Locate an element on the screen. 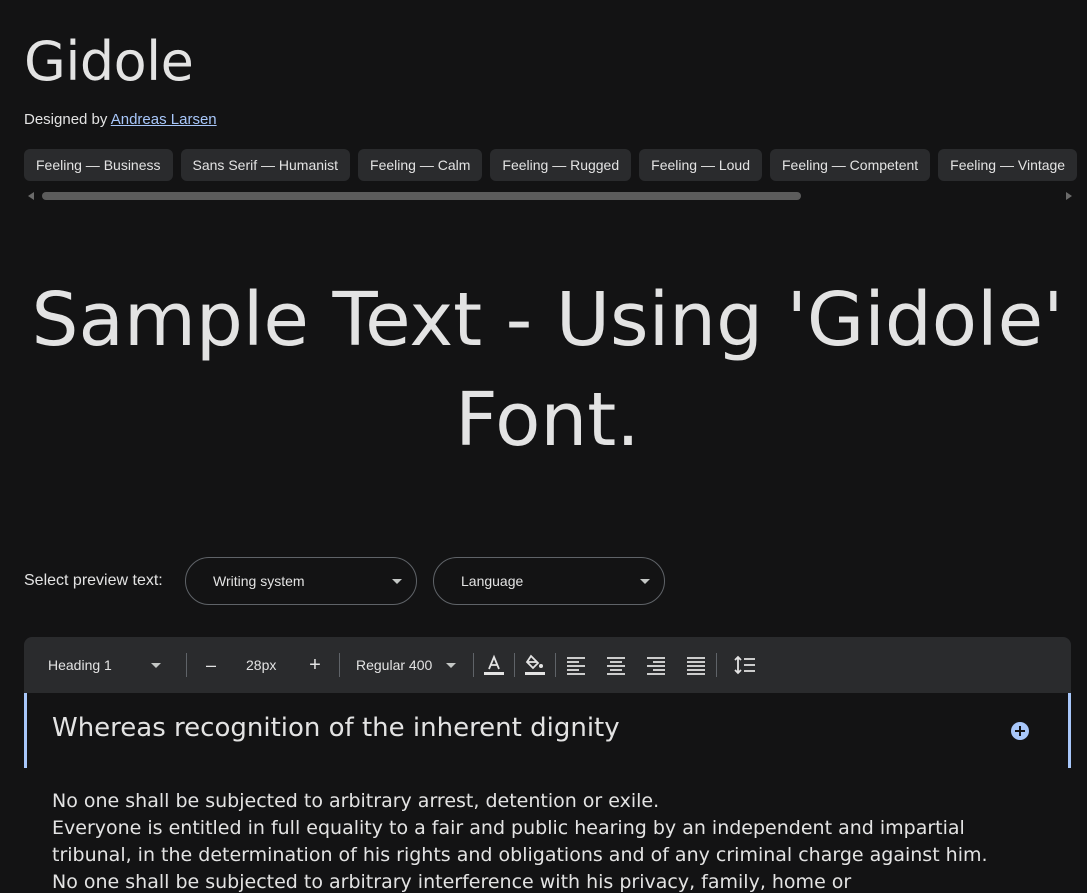  decrease-size-button: – is located at coordinates (211, 665).